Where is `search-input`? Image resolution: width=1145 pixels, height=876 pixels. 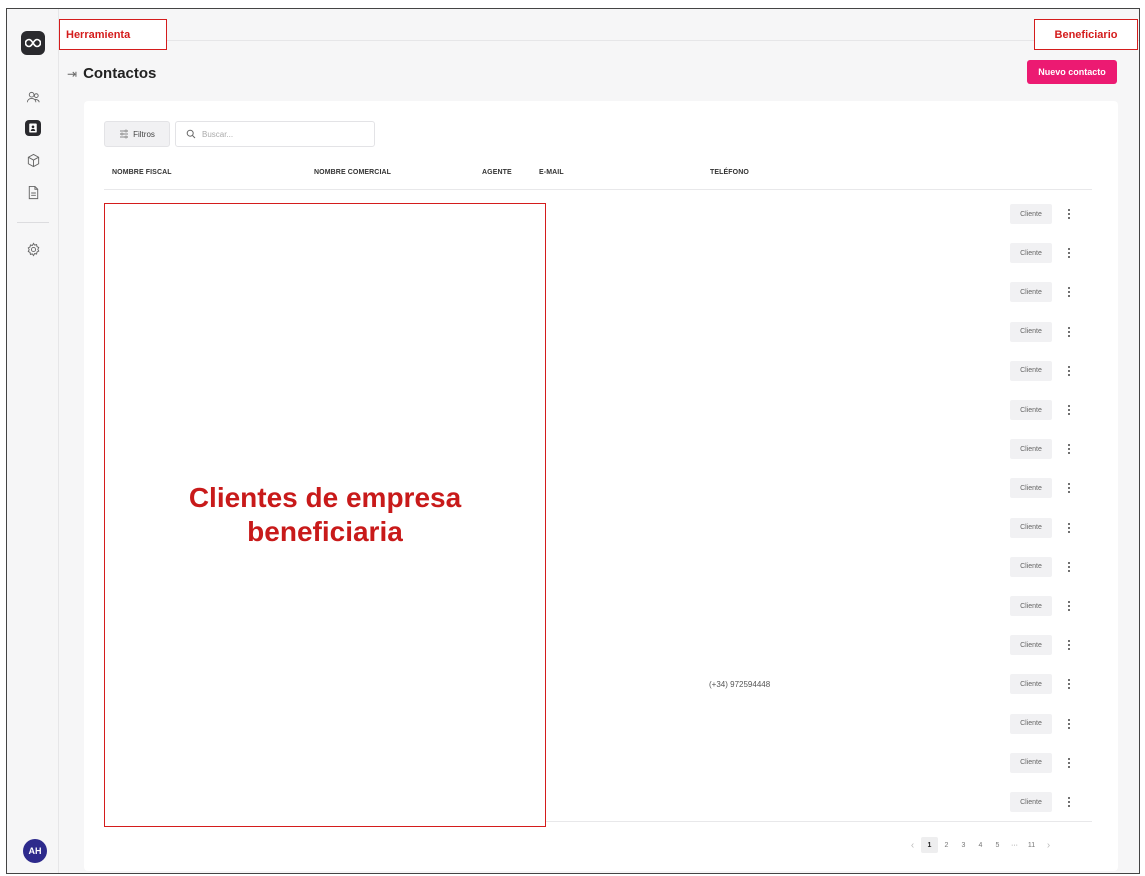
search-input is located at coordinates (282, 134).